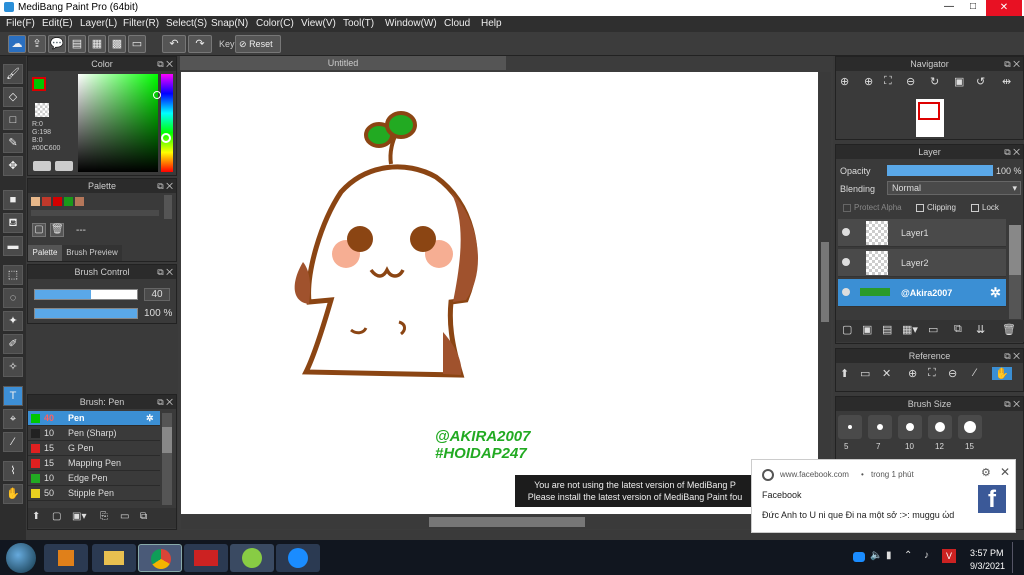 This screenshot has width=1024, height=575. What do you see at coordinates (13, 419) in the screenshot?
I see `operation-icon: ⌖` at bounding box center [13, 419].